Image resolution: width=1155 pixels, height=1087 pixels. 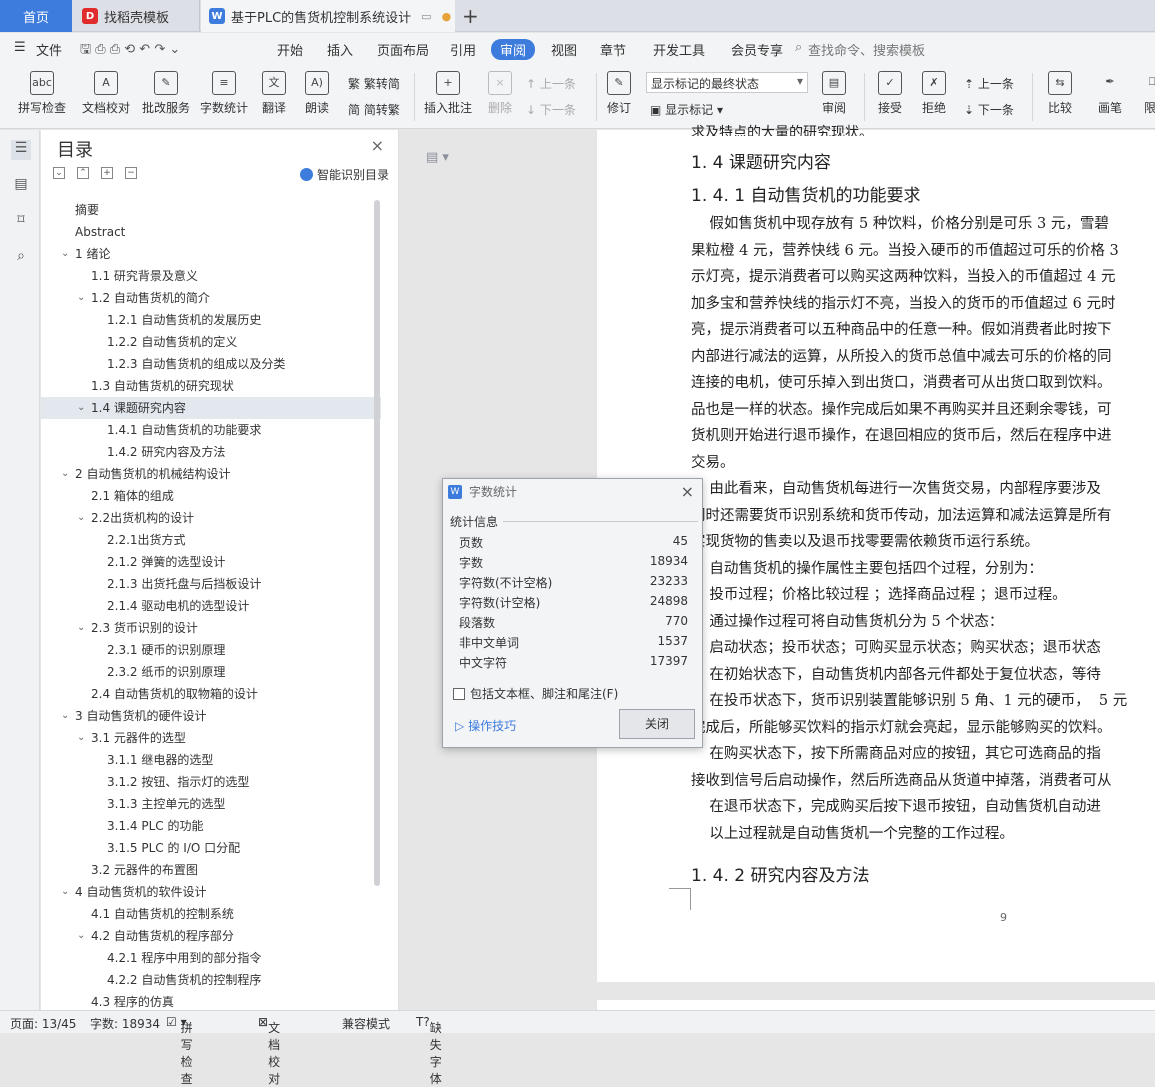 I want to click on pen-button: ✒ 画笔, so click(x=1110, y=93).